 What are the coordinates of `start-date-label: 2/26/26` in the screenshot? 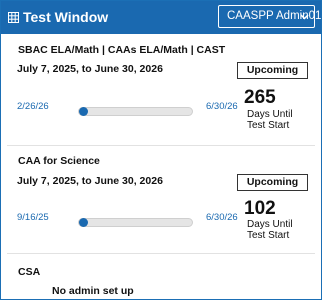 It's located at (33, 106).